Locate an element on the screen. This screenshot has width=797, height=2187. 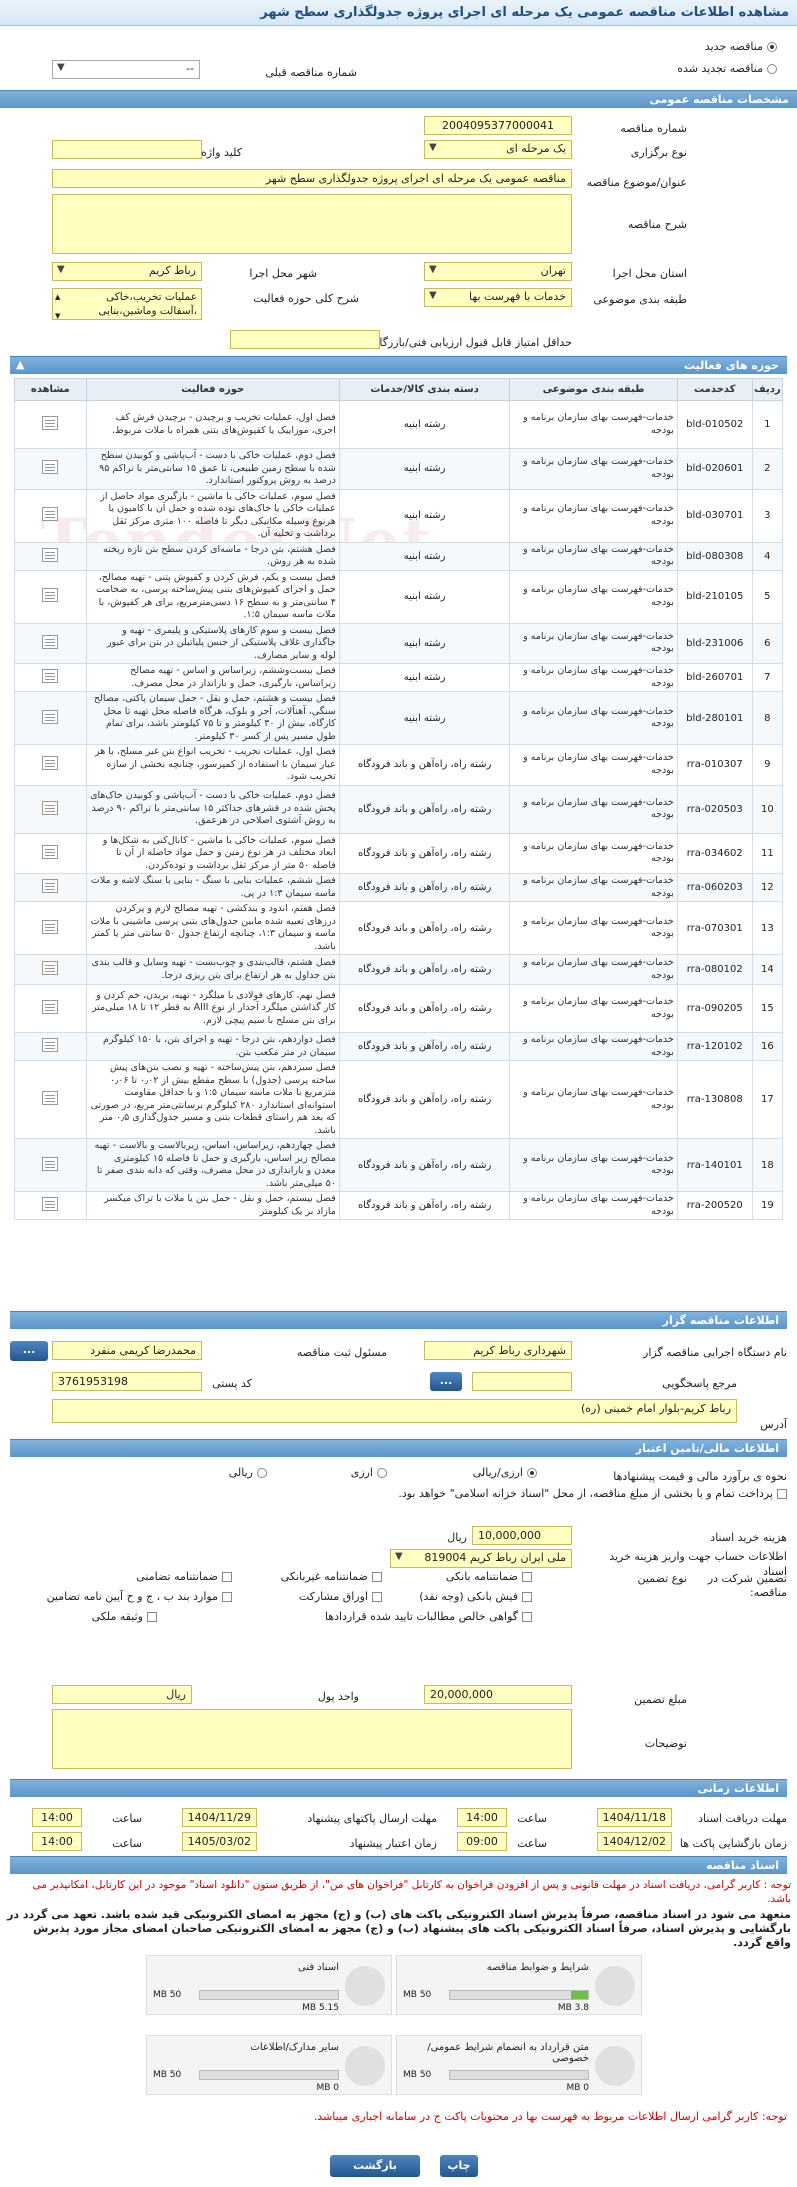
radio-new is located at coordinates (772, 47).